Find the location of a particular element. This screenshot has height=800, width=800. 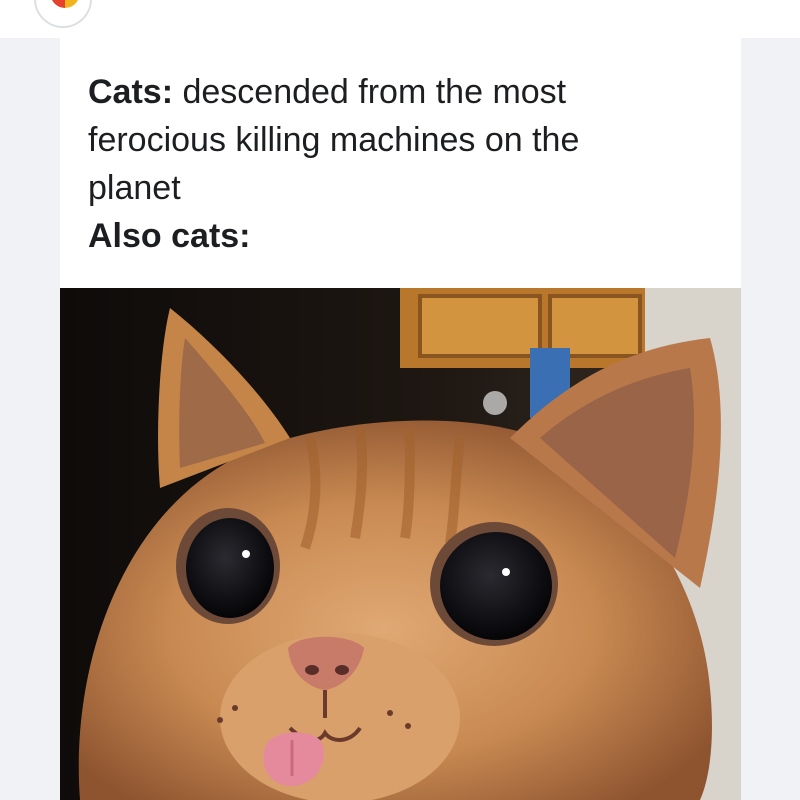

caption-line-2: ferocious killing machines on the is located at coordinates (334, 140).